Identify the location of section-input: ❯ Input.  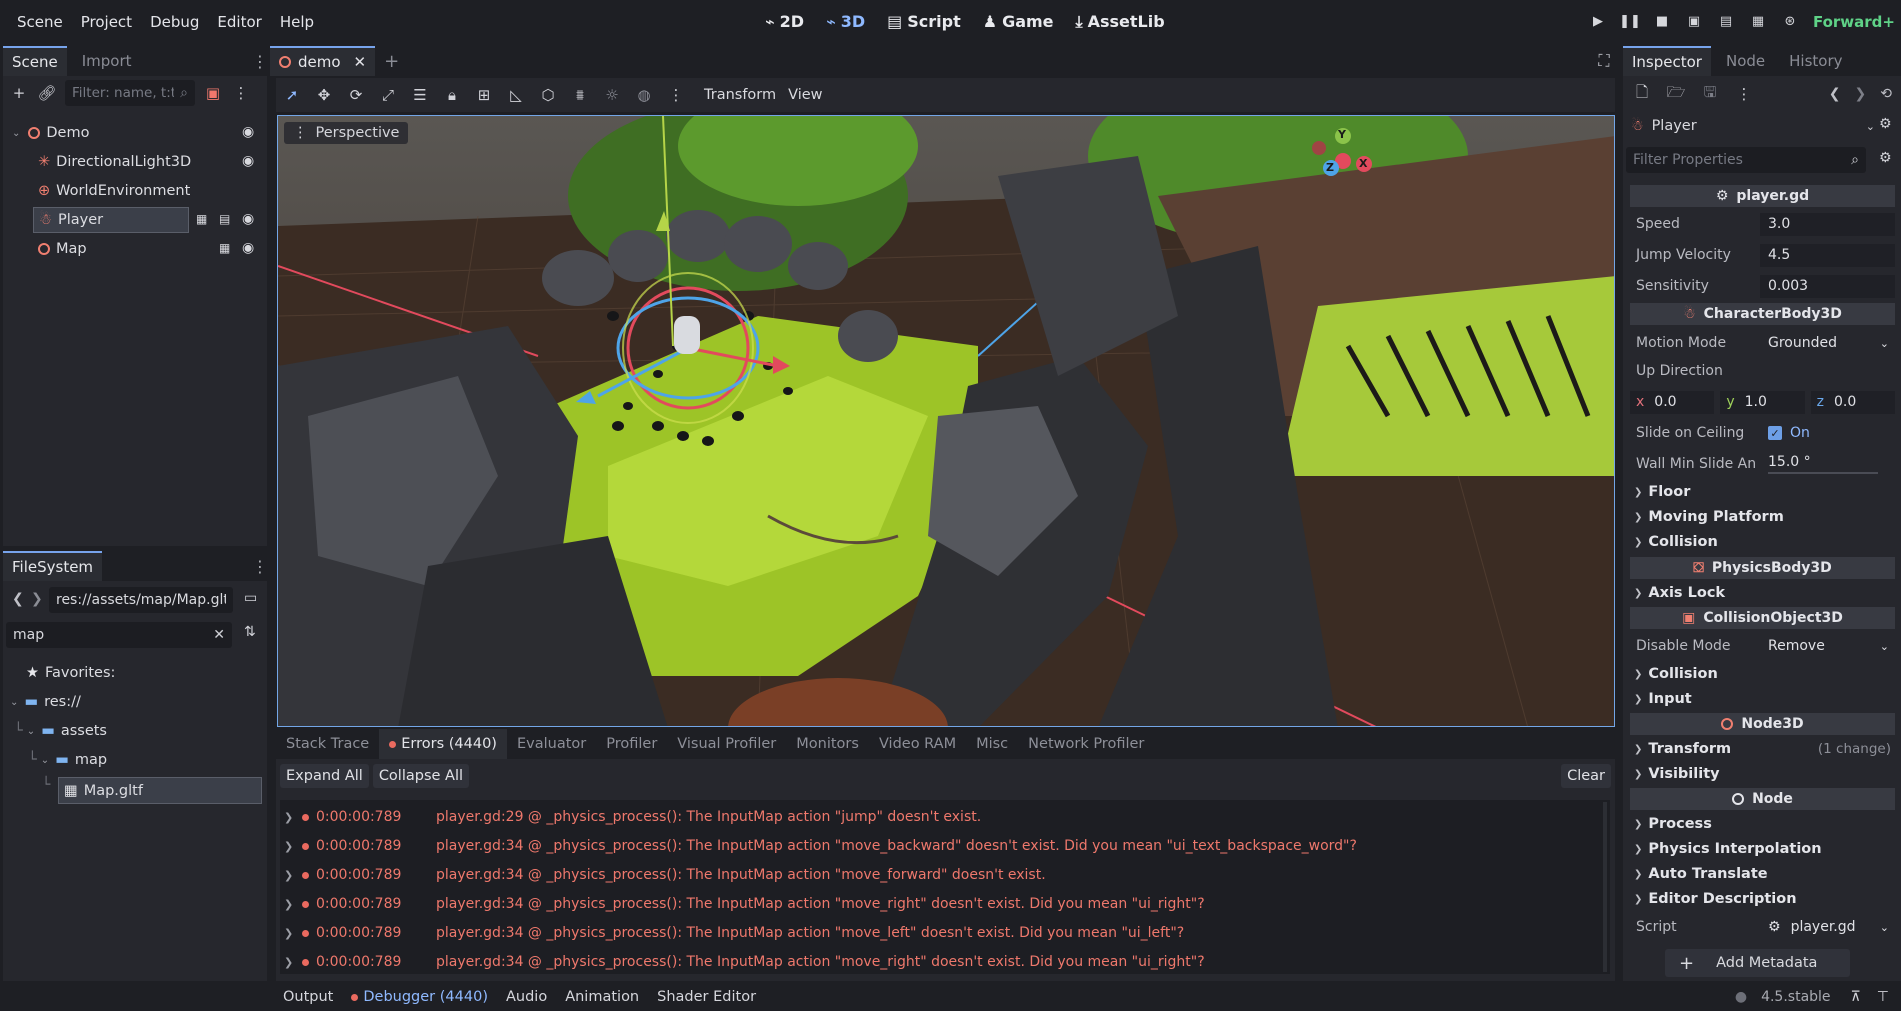
(1762, 699).